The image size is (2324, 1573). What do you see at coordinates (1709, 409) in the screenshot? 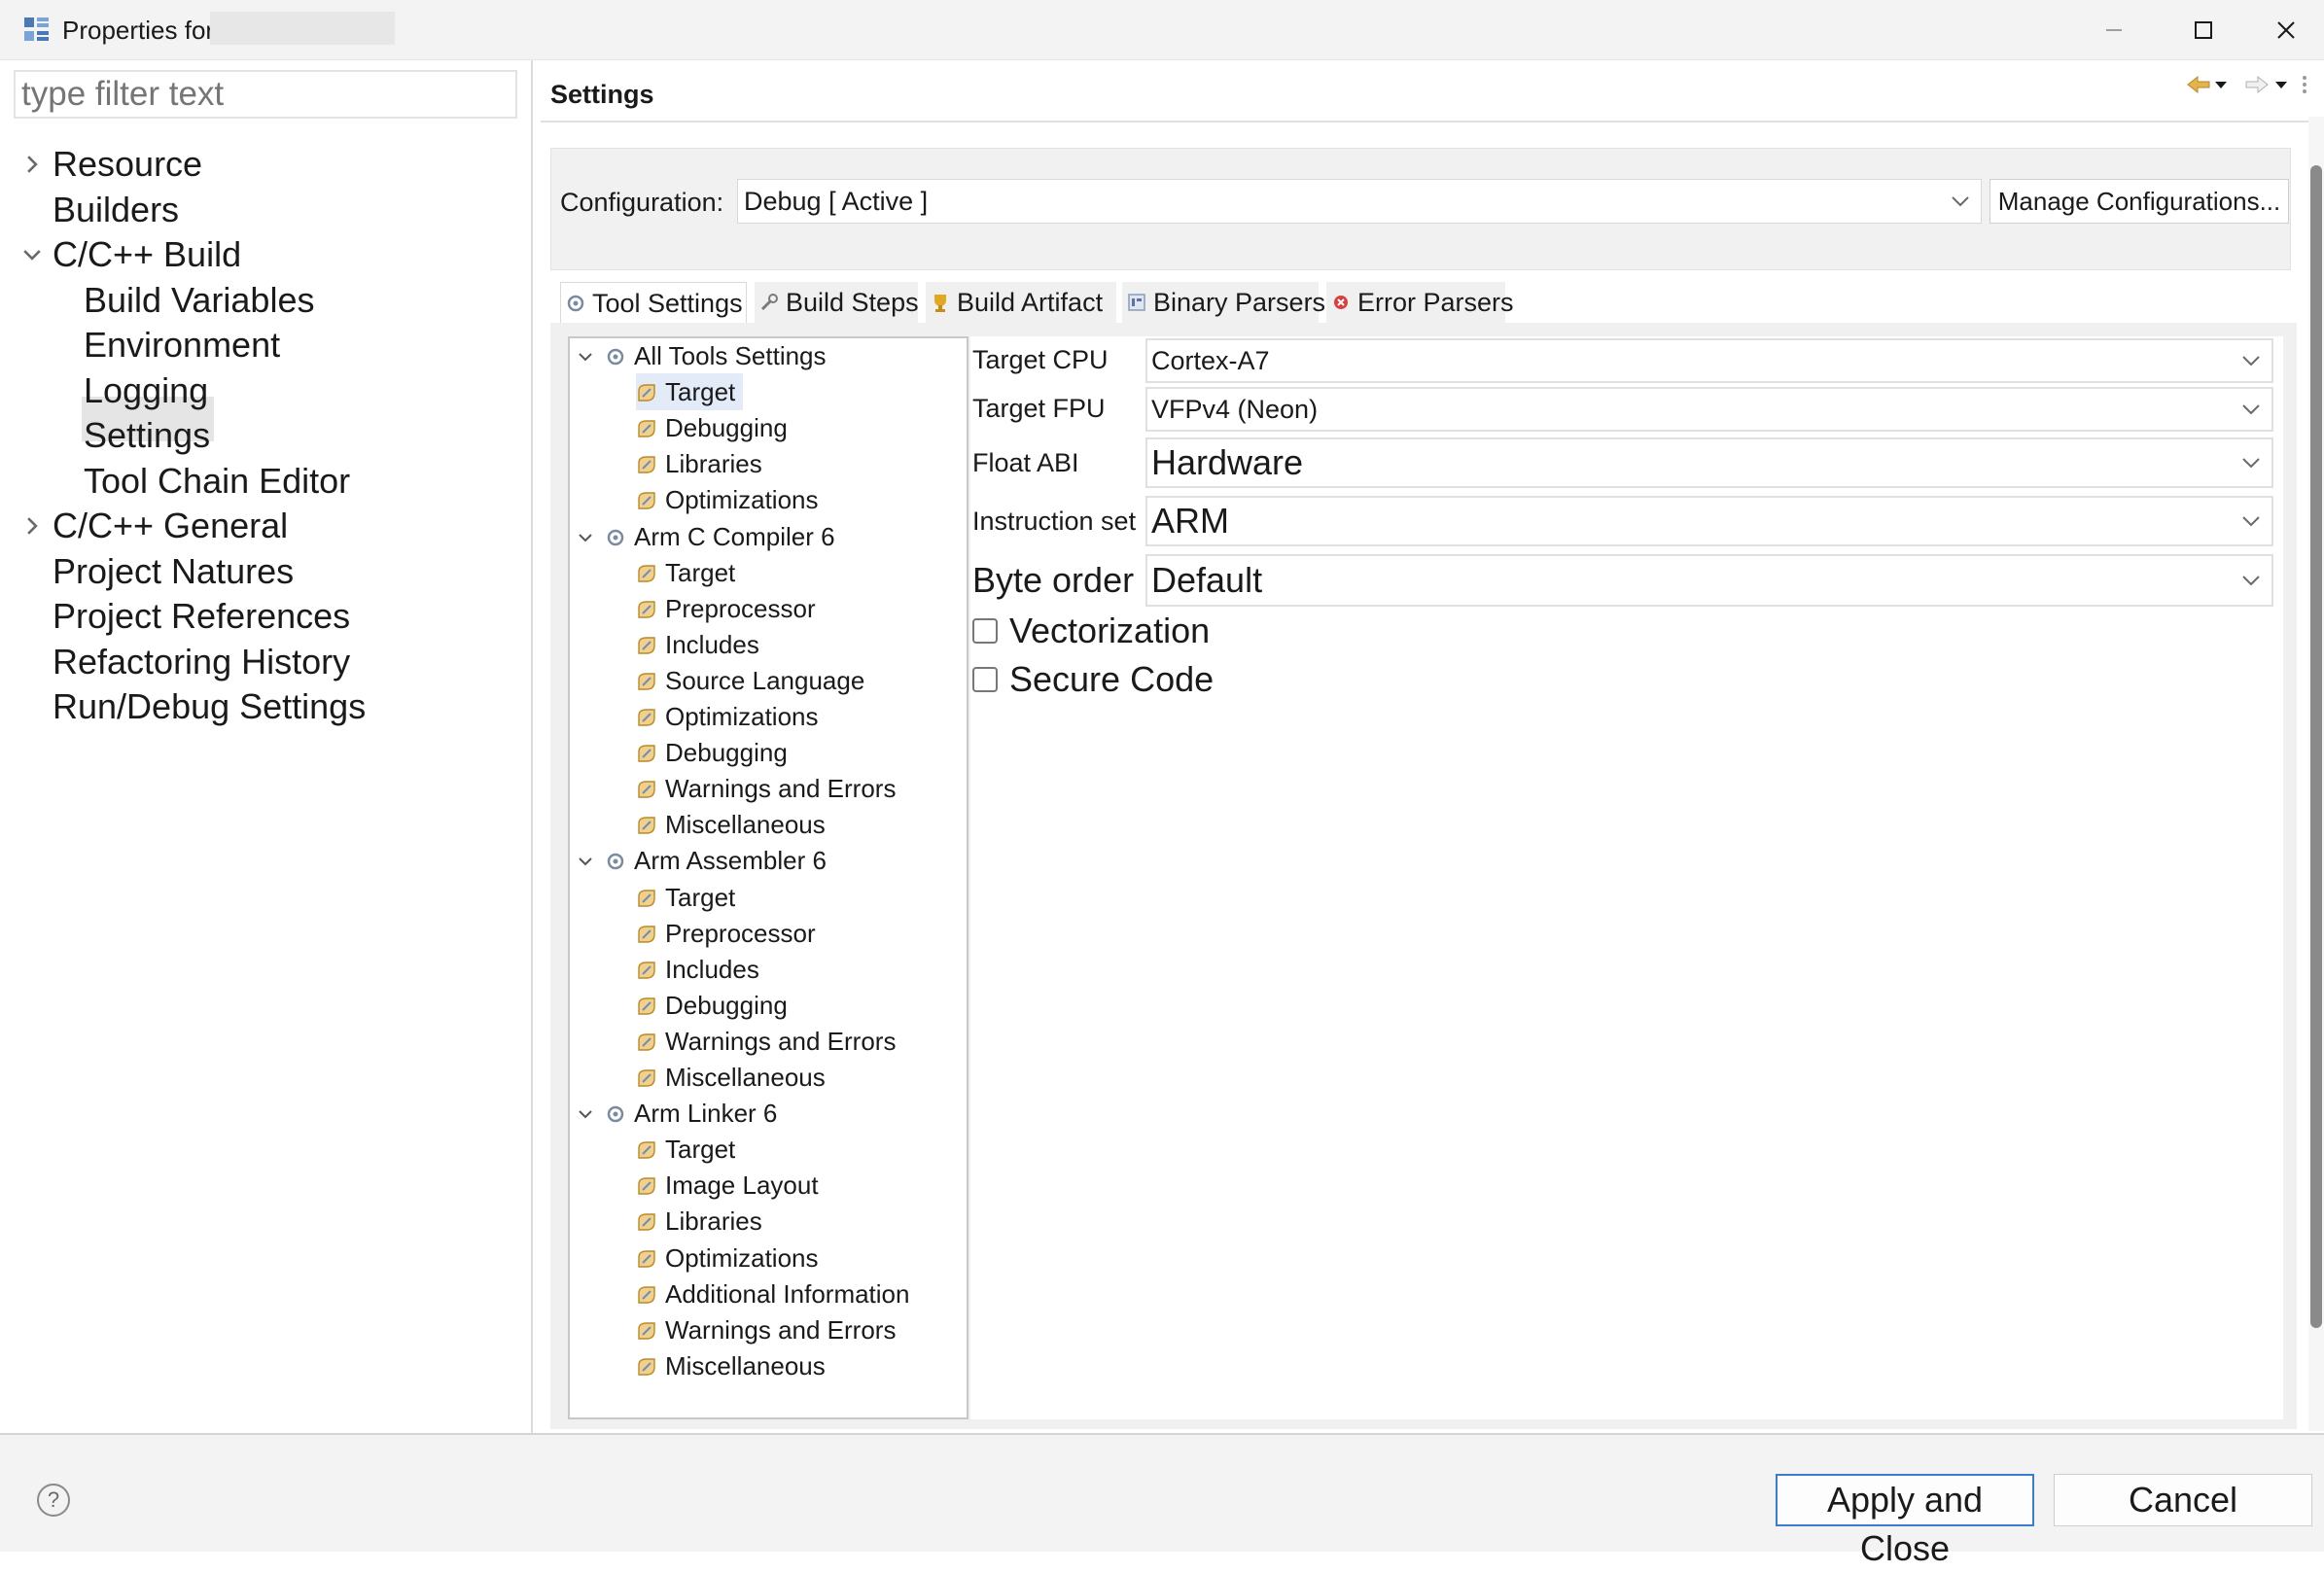
I see `target-fpu-select: VFPv4 (Neon)` at bounding box center [1709, 409].